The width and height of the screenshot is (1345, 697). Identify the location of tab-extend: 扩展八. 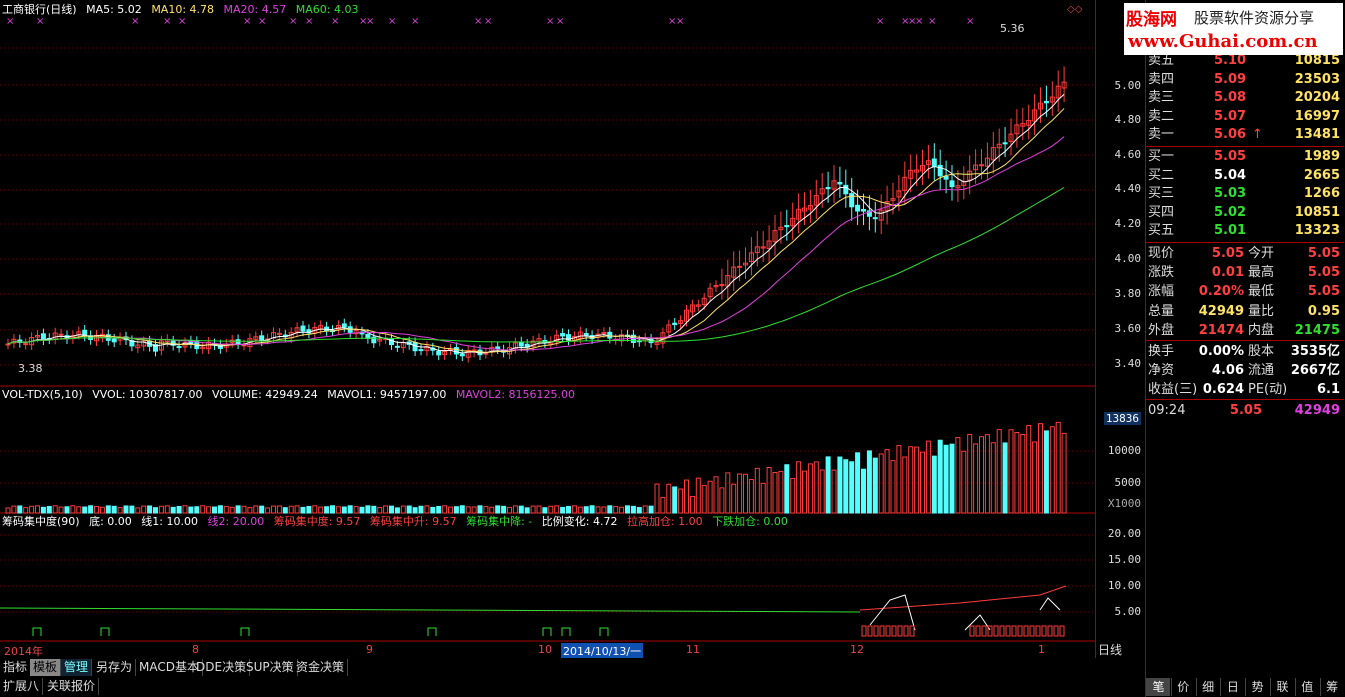
(22, 686).